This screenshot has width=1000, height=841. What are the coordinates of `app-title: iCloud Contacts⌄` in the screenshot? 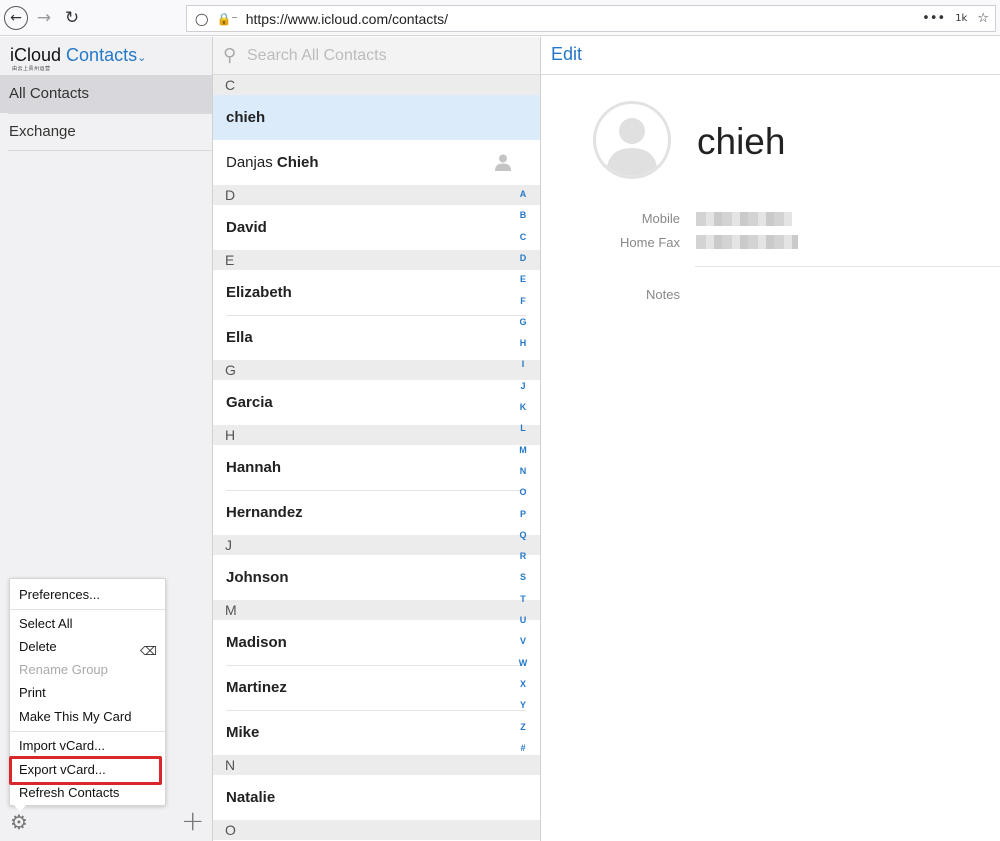 It's located at (78, 55).